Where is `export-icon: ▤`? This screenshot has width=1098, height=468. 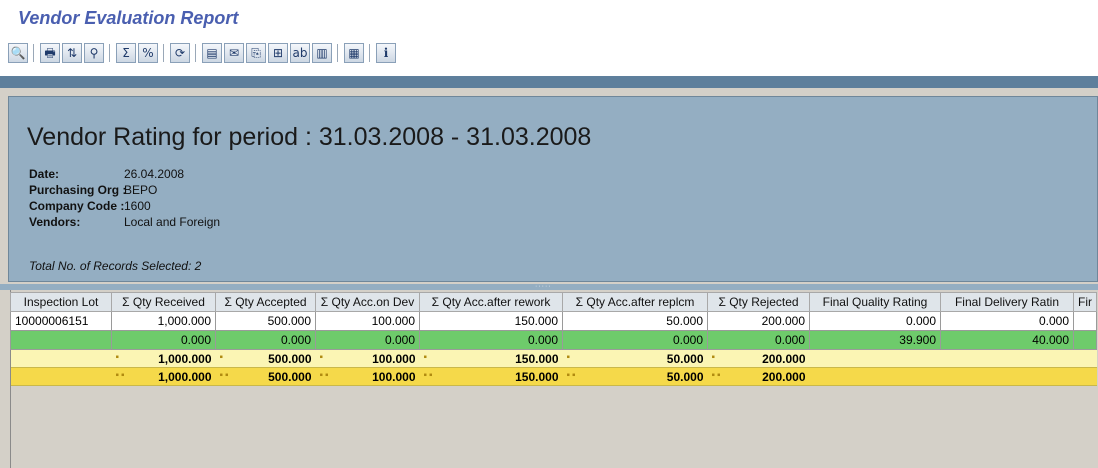 export-icon: ▤ is located at coordinates (212, 53).